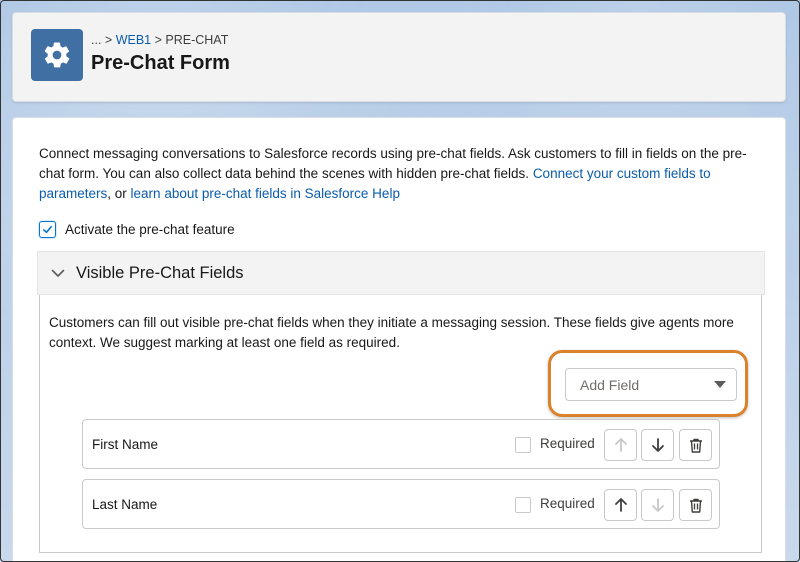 Image resolution: width=800 pixels, height=562 pixels. What do you see at coordinates (401, 444) in the screenshot?
I see `field-row-first-name: First Name Required` at bounding box center [401, 444].